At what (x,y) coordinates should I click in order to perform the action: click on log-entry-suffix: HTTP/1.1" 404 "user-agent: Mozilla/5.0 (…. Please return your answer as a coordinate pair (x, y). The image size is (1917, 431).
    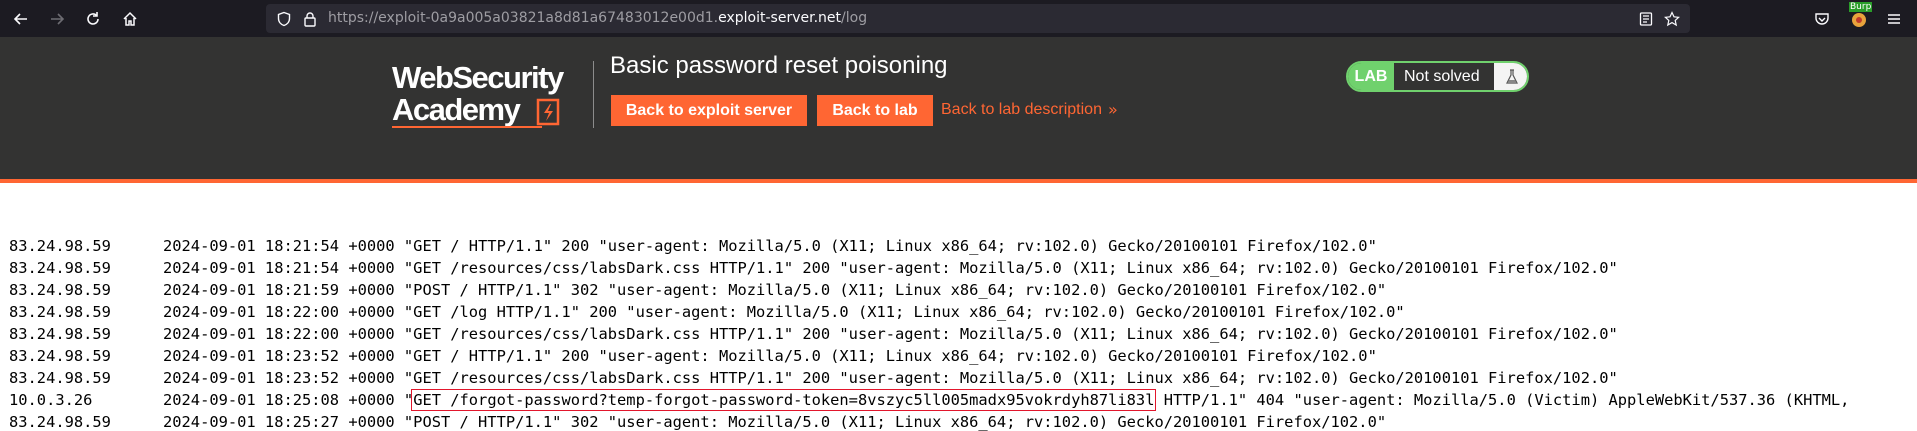
    Looking at the image, I should click on (1502, 400).